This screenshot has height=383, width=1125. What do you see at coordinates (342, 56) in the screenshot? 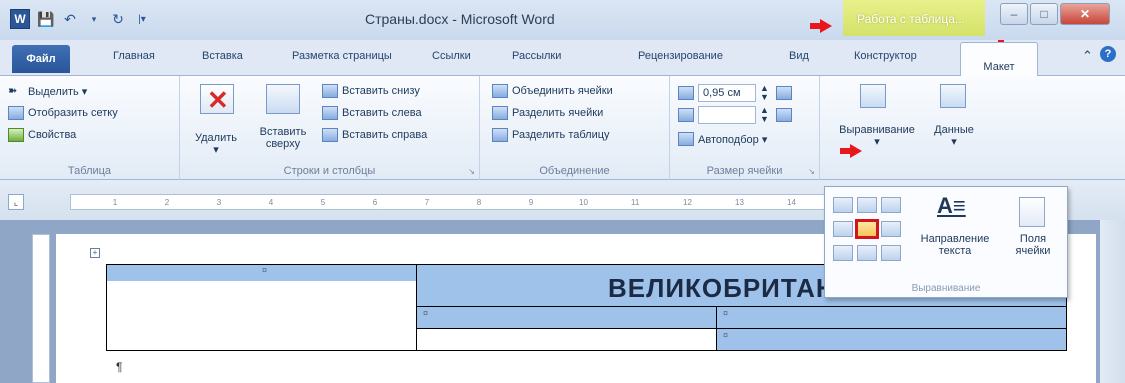
I see `tab-page-layout: Разметка страницы` at bounding box center [342, 56].